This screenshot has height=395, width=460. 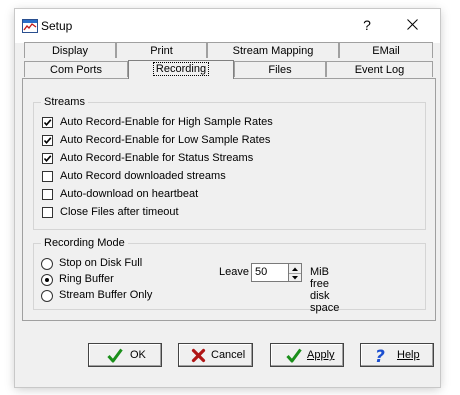 What do you see at coordinates (76, 69) in the screenshot?
I see `tab-com-ports: Com Ports` at bounding box center [76, 69].